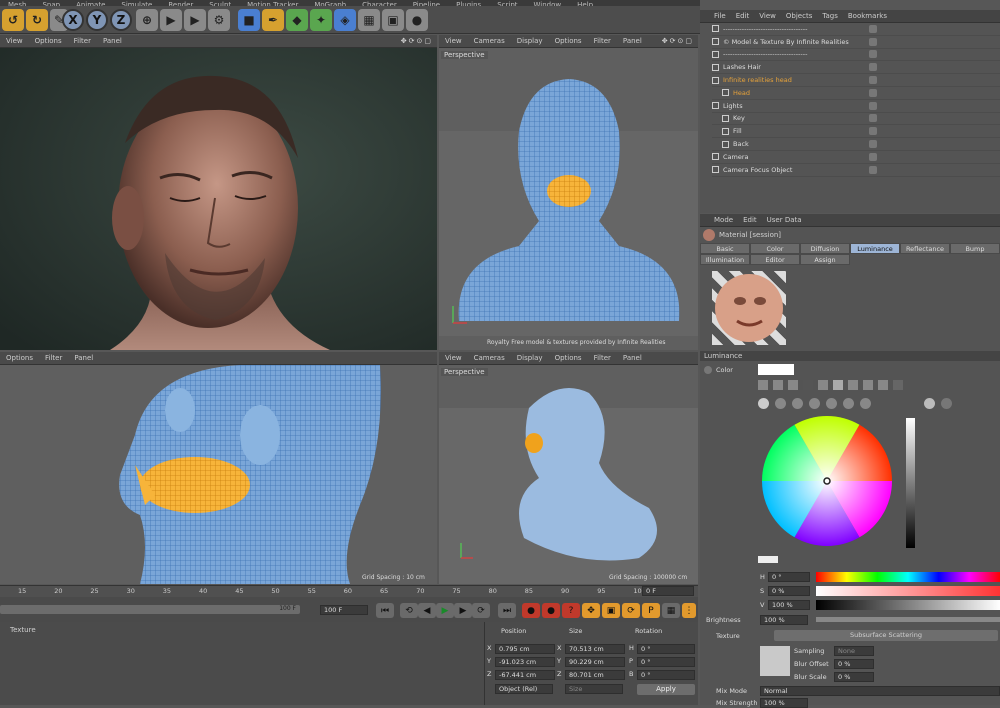  I want to click on apply-button: Apply, so click(666, 689).